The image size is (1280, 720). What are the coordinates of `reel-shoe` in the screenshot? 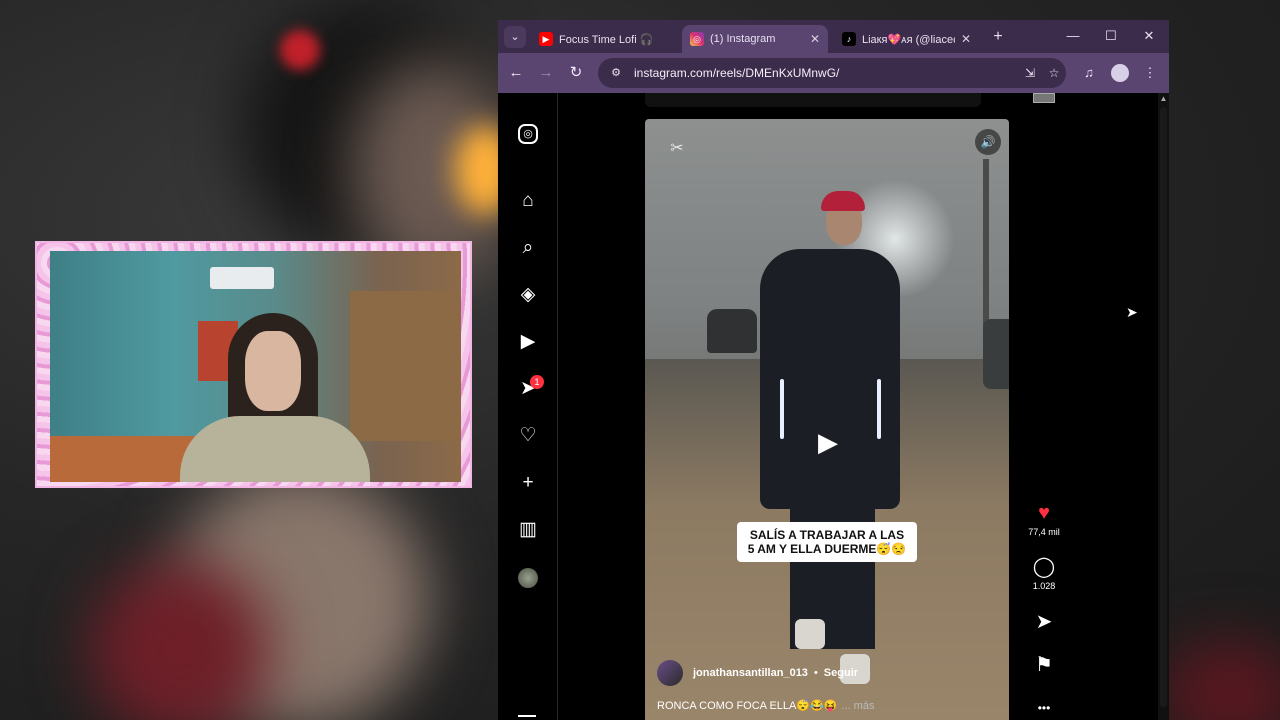 It's located at (810, 634).